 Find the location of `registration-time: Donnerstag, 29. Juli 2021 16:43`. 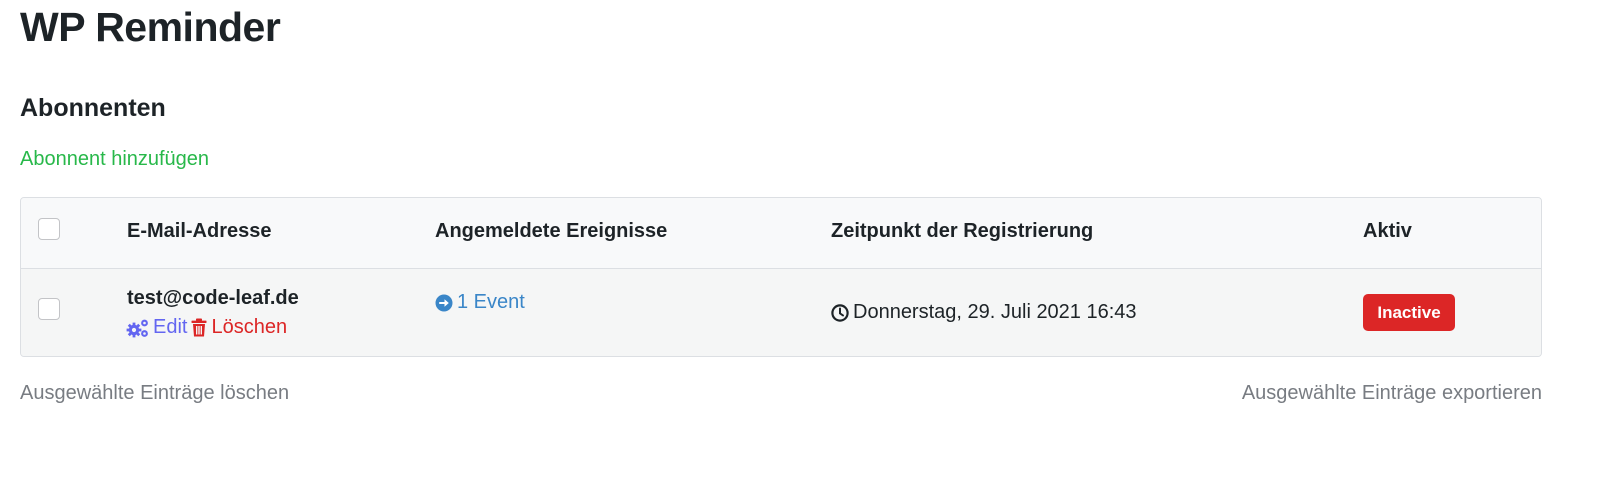

registration-time: Donnerstag, 29. Juli 2021 16:43 is located at coordinates (984, 312).